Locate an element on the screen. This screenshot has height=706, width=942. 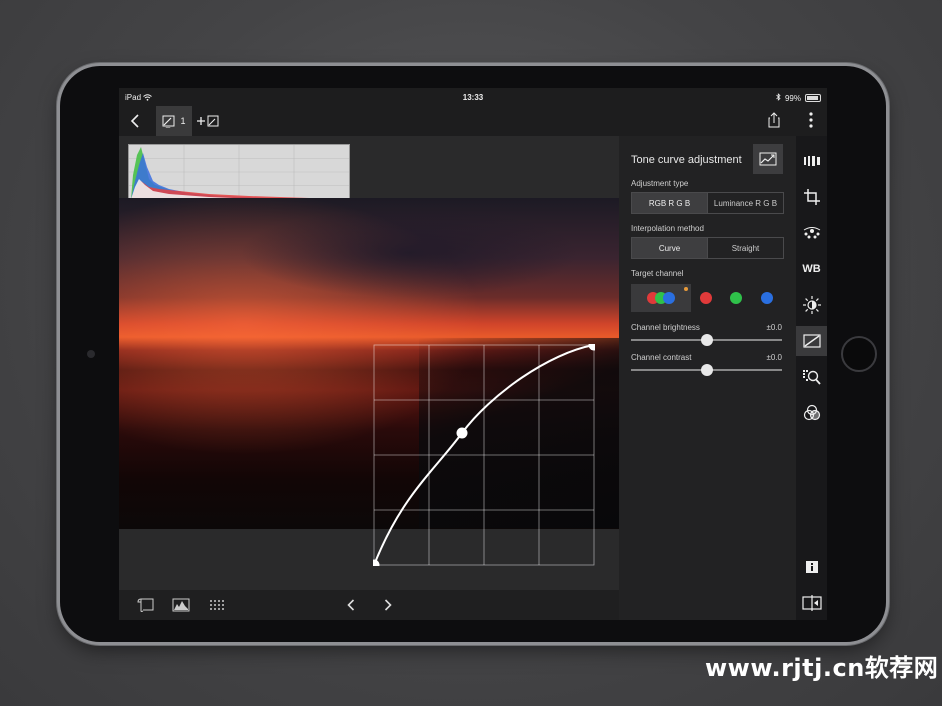
white-balance-button: WB is located at coordinates (811, 269).